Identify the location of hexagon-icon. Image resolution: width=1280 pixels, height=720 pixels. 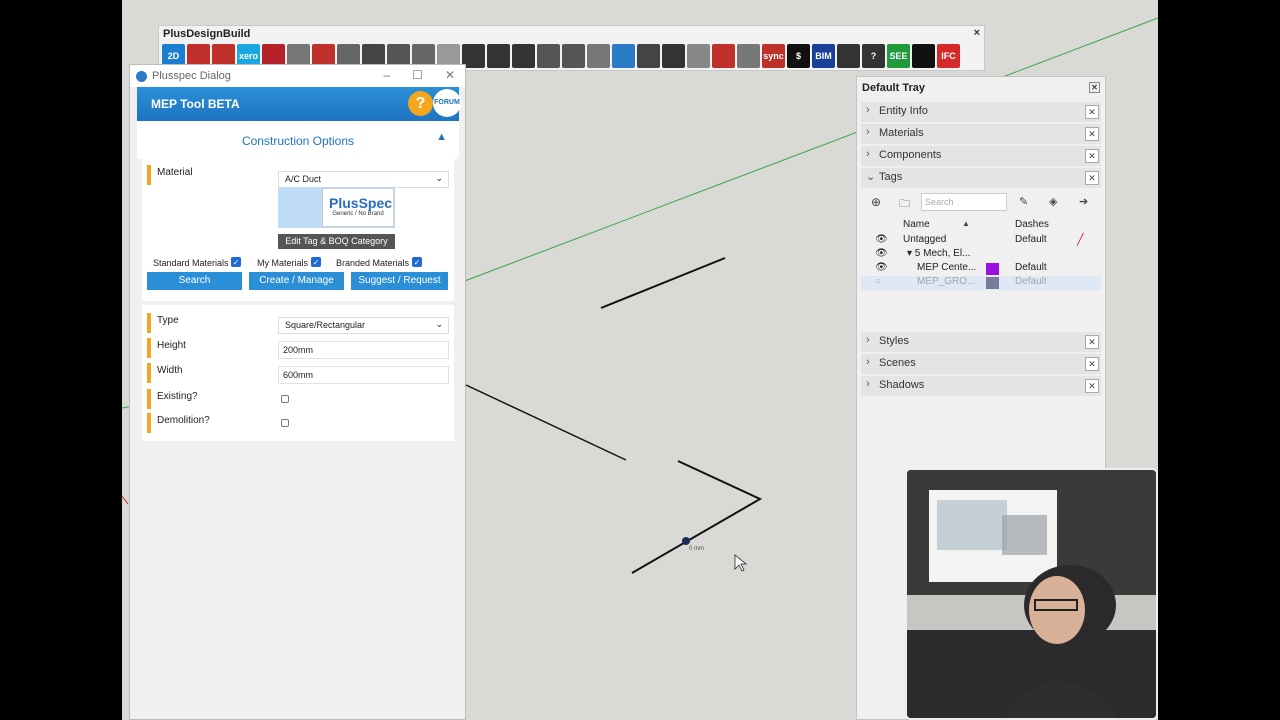
(523, 56).